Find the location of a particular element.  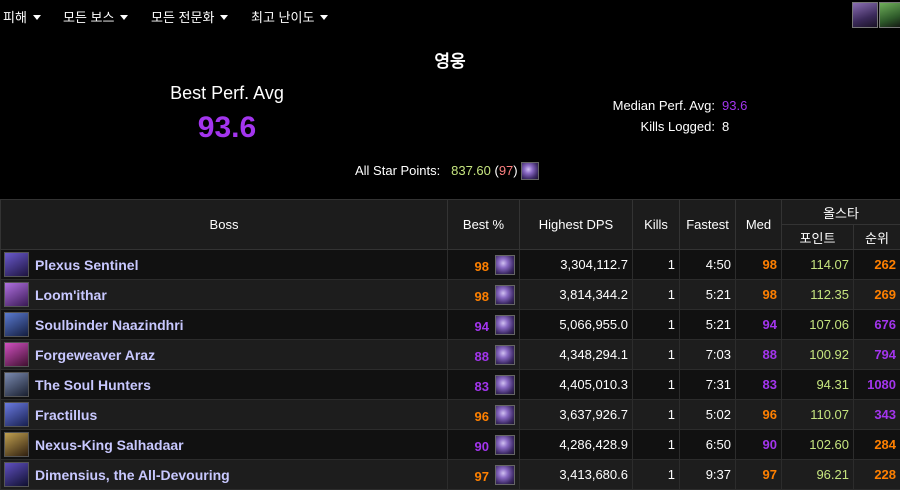

boss-name: Nexus-King Salhadaar is located at coordinates (109, 445).